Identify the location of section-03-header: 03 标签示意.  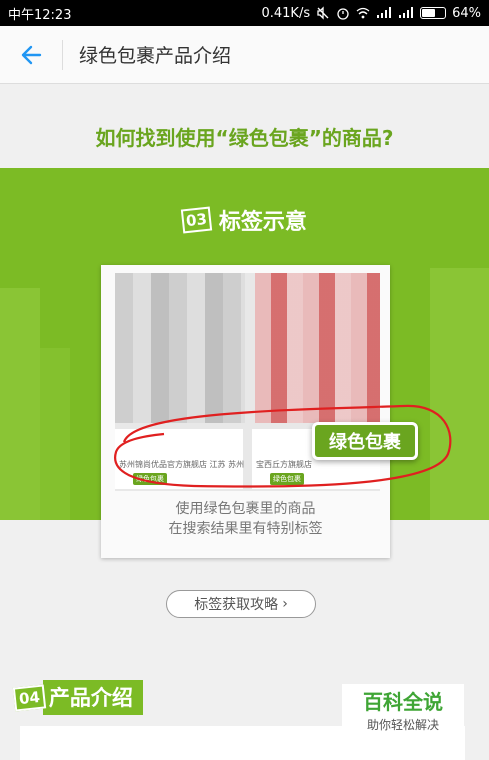
(244, 220).